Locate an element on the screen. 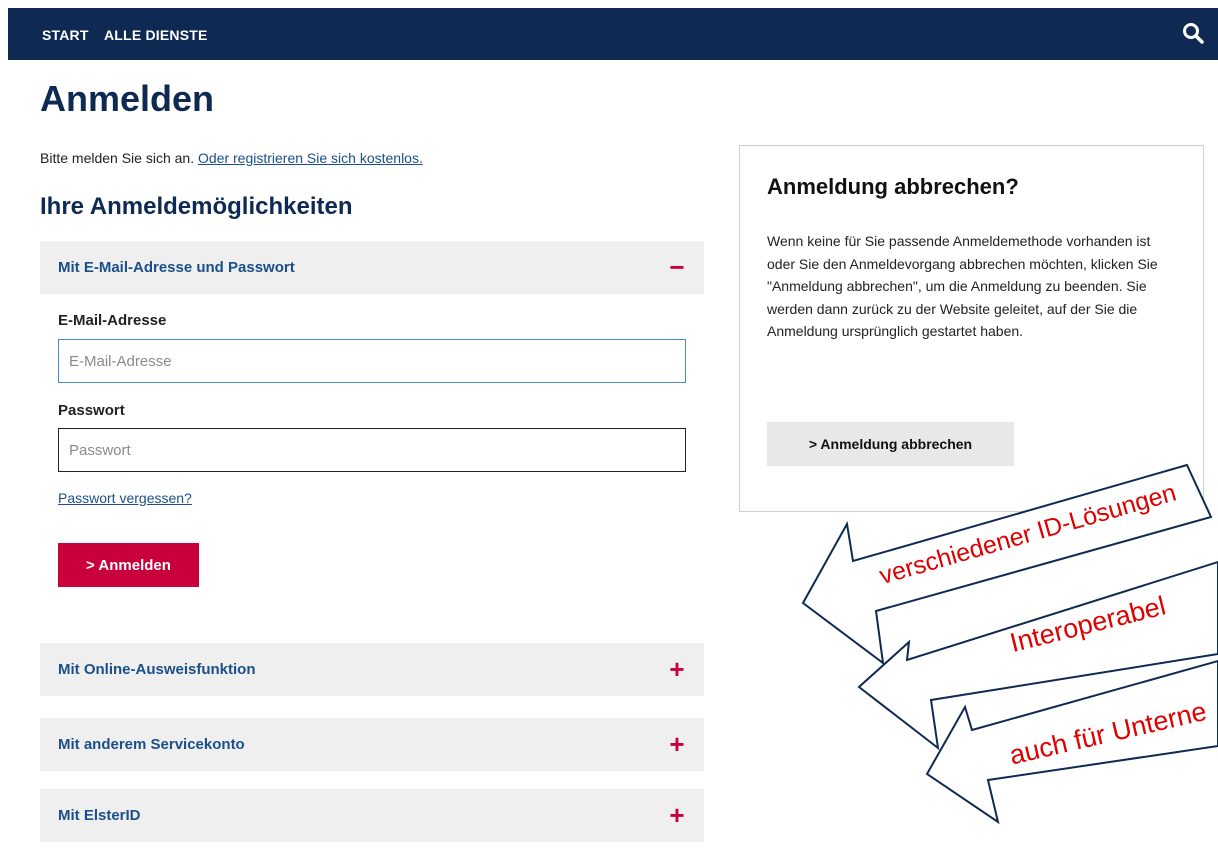 This screenshot has height=867, width=1218. annotation-arrow-3: auch für Unterne is located at coordinates (1071, 742).